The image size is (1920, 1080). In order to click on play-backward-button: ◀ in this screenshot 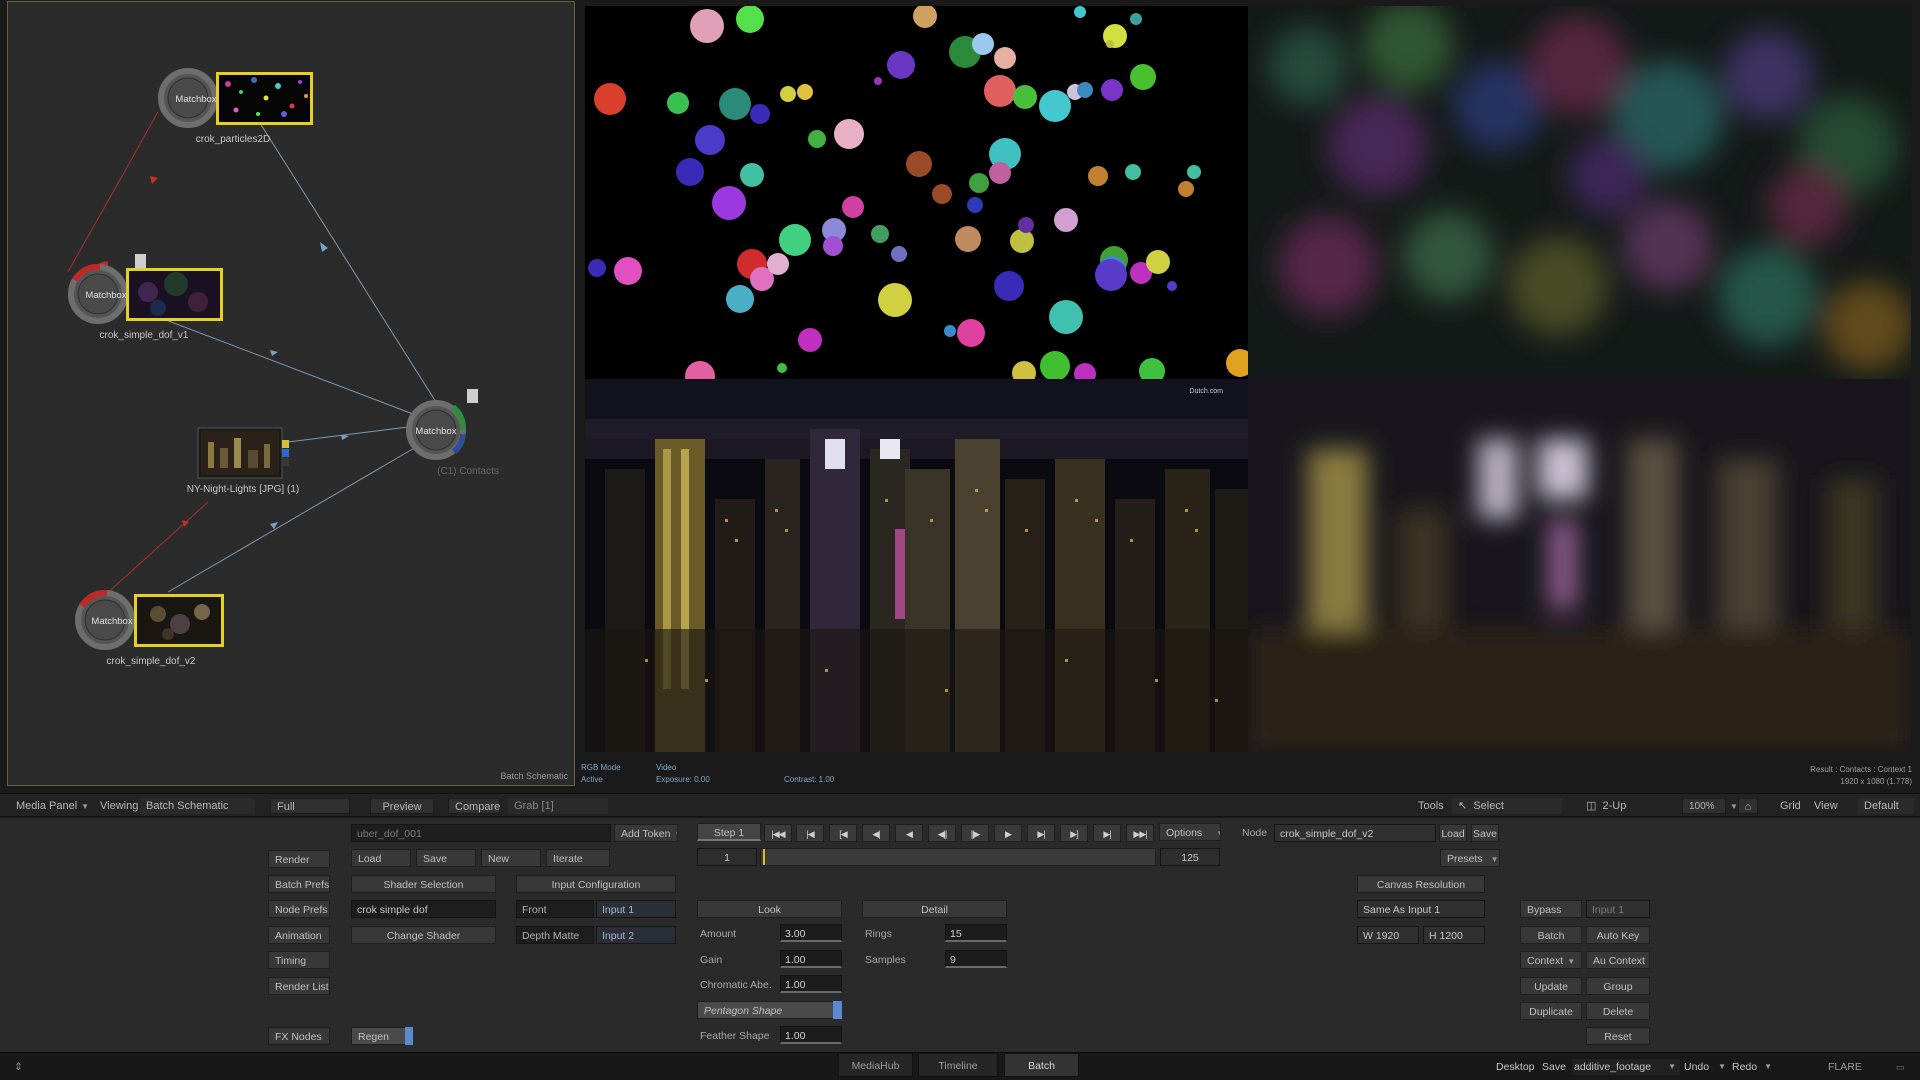, I will do `click(909, 833)`.